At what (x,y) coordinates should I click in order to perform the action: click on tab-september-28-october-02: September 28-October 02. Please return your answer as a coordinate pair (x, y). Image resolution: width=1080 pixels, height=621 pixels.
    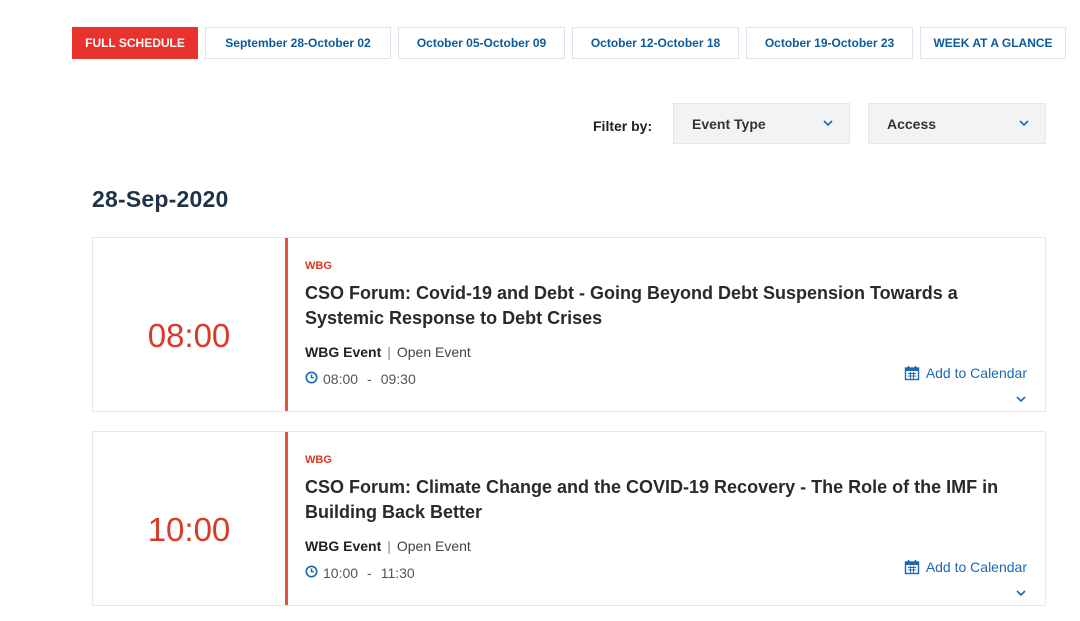
    Looking at the image, I should click on (298, 43).